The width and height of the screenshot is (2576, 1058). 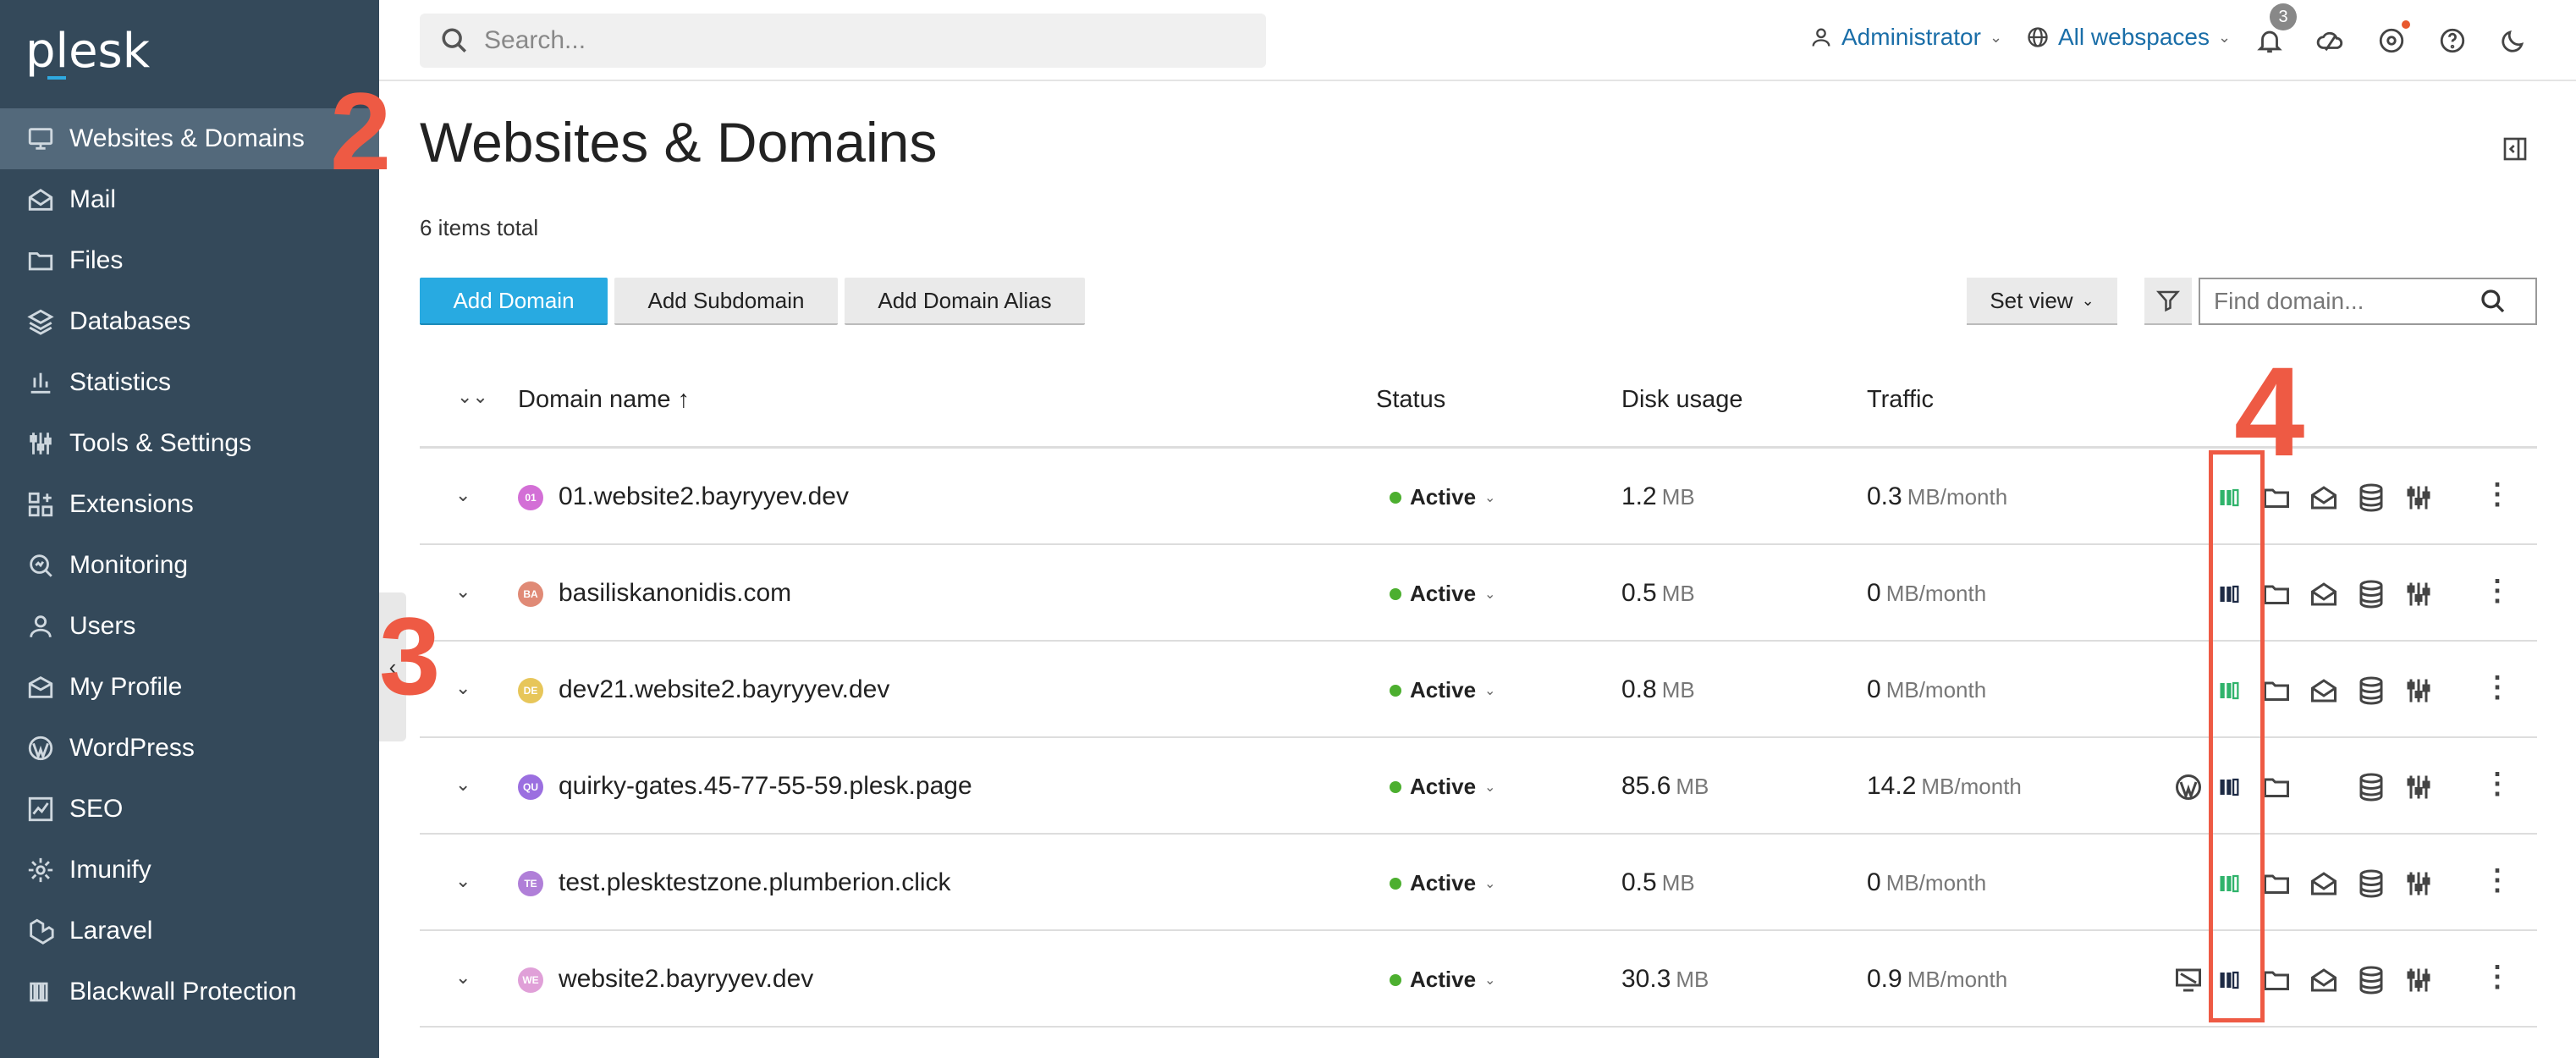 I want to click on sidebar-item-label: Tools & Settings, so click(x=160, y=443).